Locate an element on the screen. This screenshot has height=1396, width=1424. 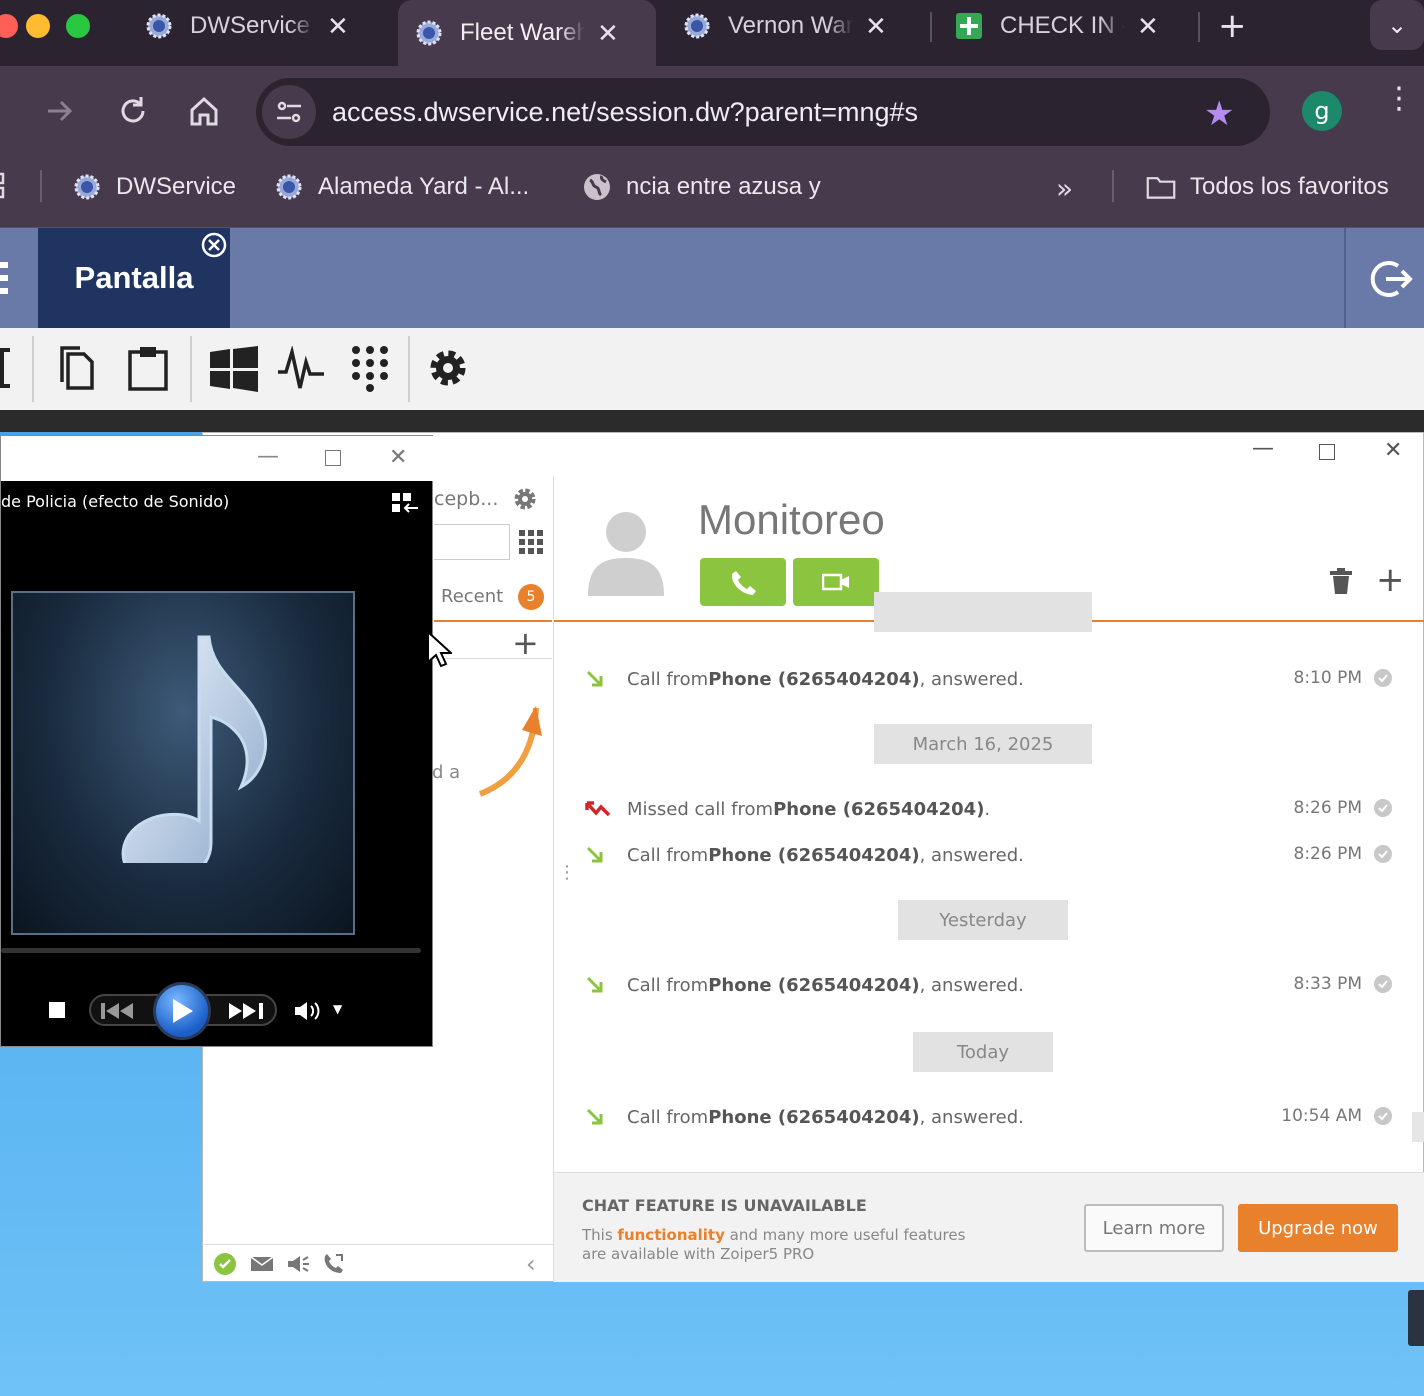
bookmark-label: Todos los favoritos is located at coordinates (1289, 186).